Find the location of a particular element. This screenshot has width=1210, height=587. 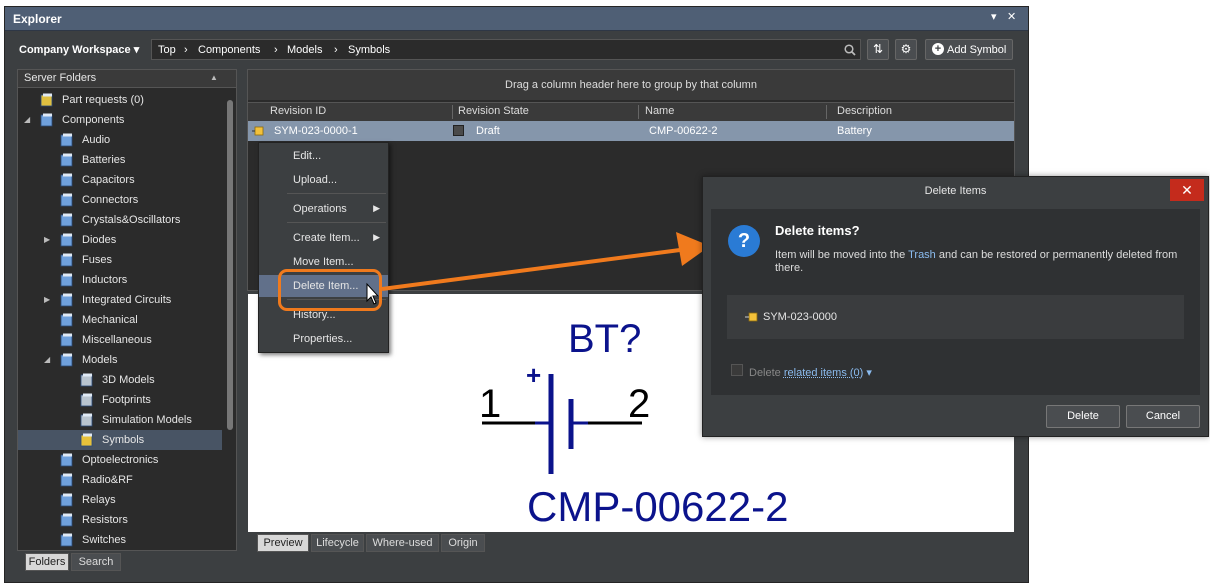

tree-item-label: Resistors is located at coordinates (105, 520).